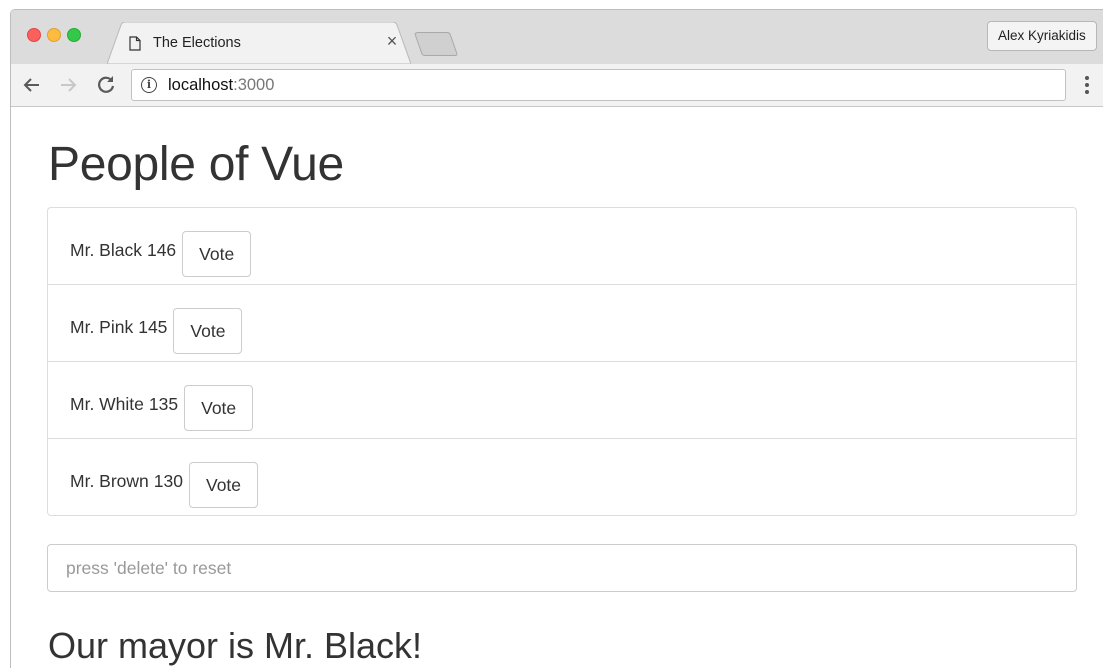 Image resolution: width=1103 pixels, height=668 pixels. What do you see at coordinates (259, 43) in the screenshot?
I see `tab-the-elections: The Elections ×` at bounding box center [259, 43].